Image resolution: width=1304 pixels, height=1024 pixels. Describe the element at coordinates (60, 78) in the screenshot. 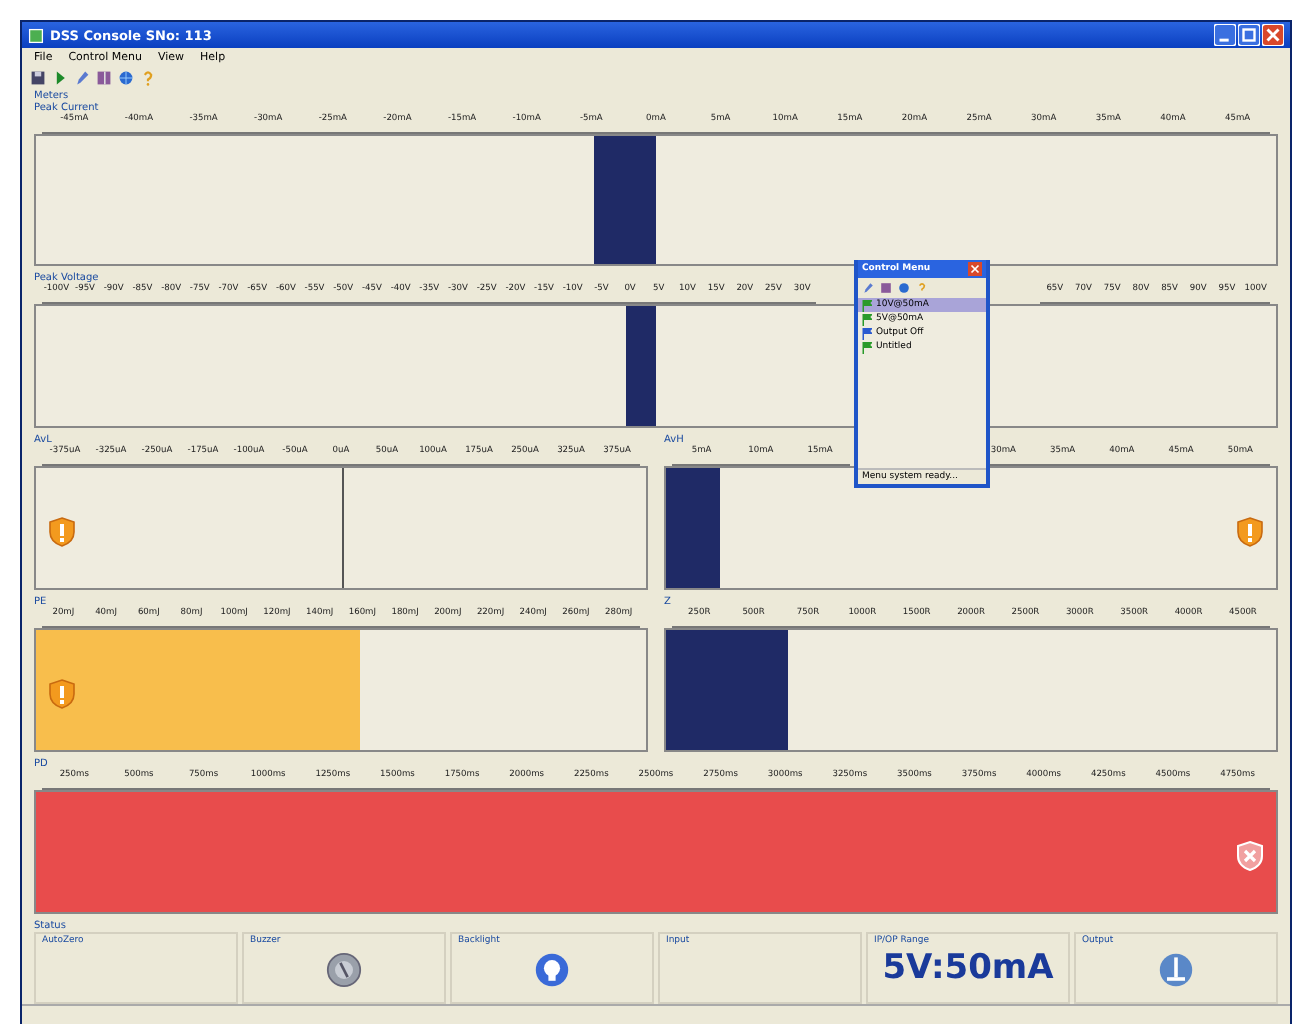

I see `play-icon` at that location.